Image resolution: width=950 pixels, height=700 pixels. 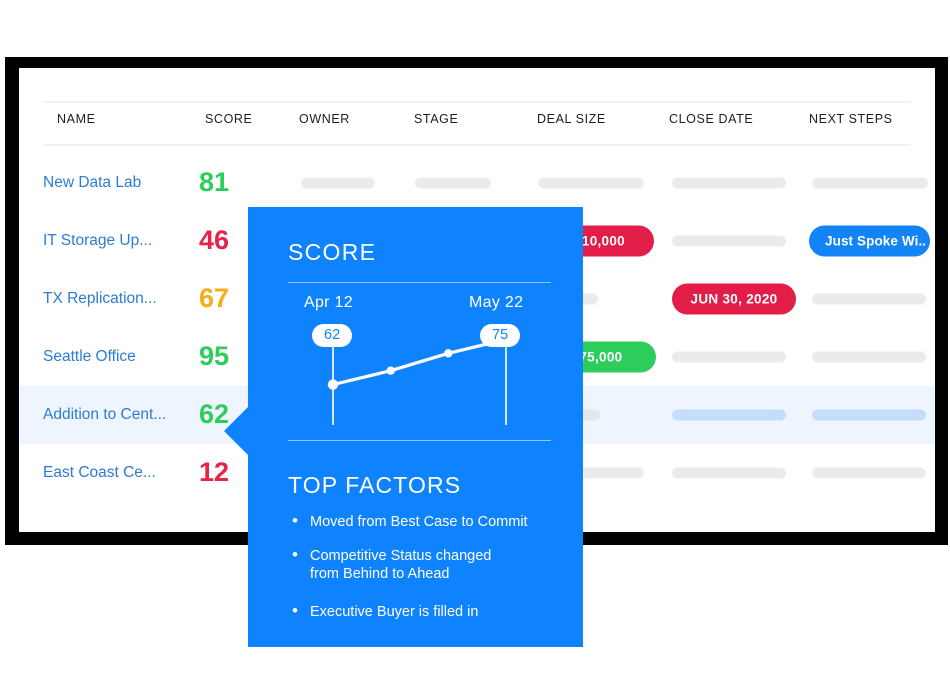 I want to click on chart-trend-line, so click(x=419, y=362).